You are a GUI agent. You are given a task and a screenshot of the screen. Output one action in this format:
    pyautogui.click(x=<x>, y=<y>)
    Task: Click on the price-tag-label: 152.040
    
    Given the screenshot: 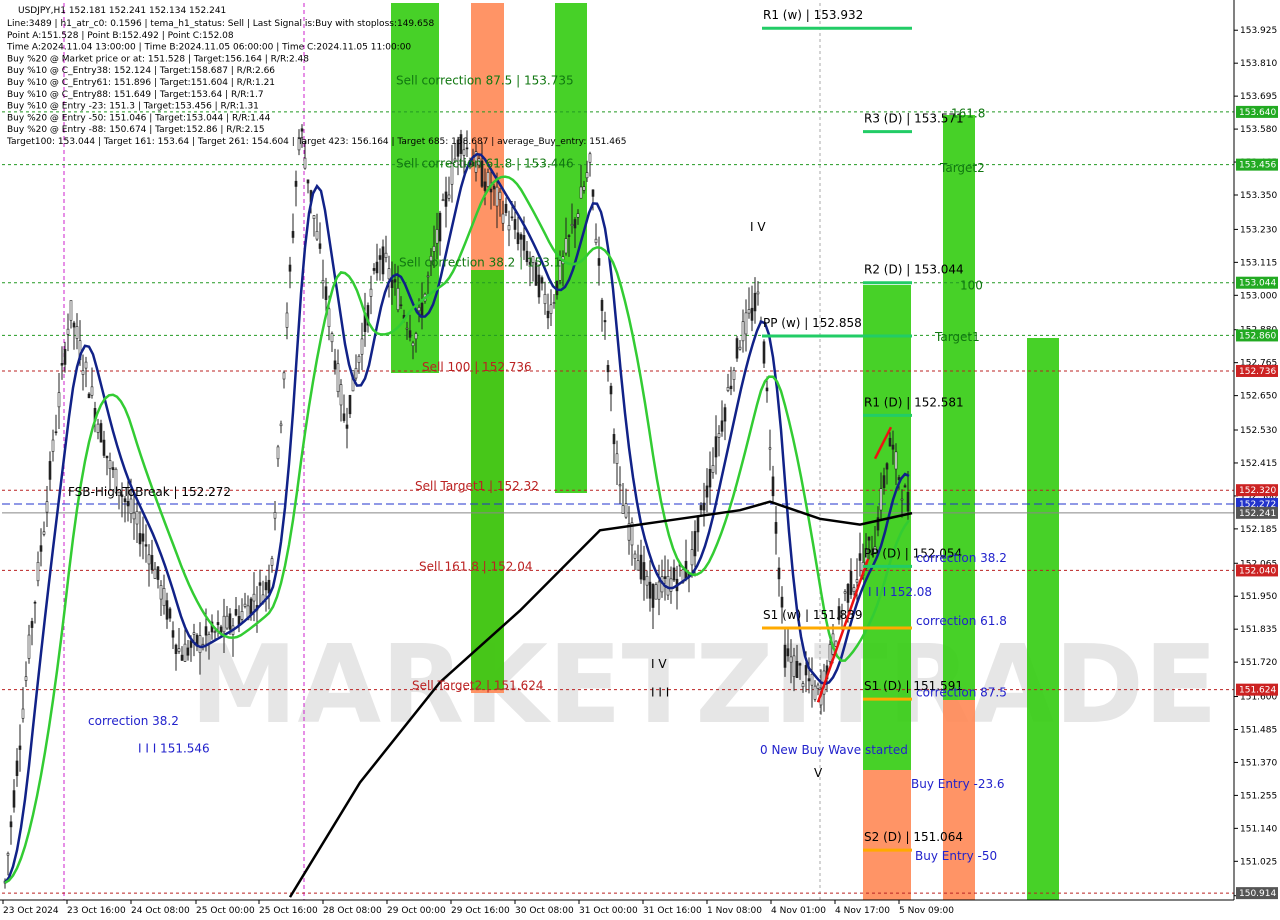 What is the action you would take?
    pyautogui.click(x=1257, y=571)
    